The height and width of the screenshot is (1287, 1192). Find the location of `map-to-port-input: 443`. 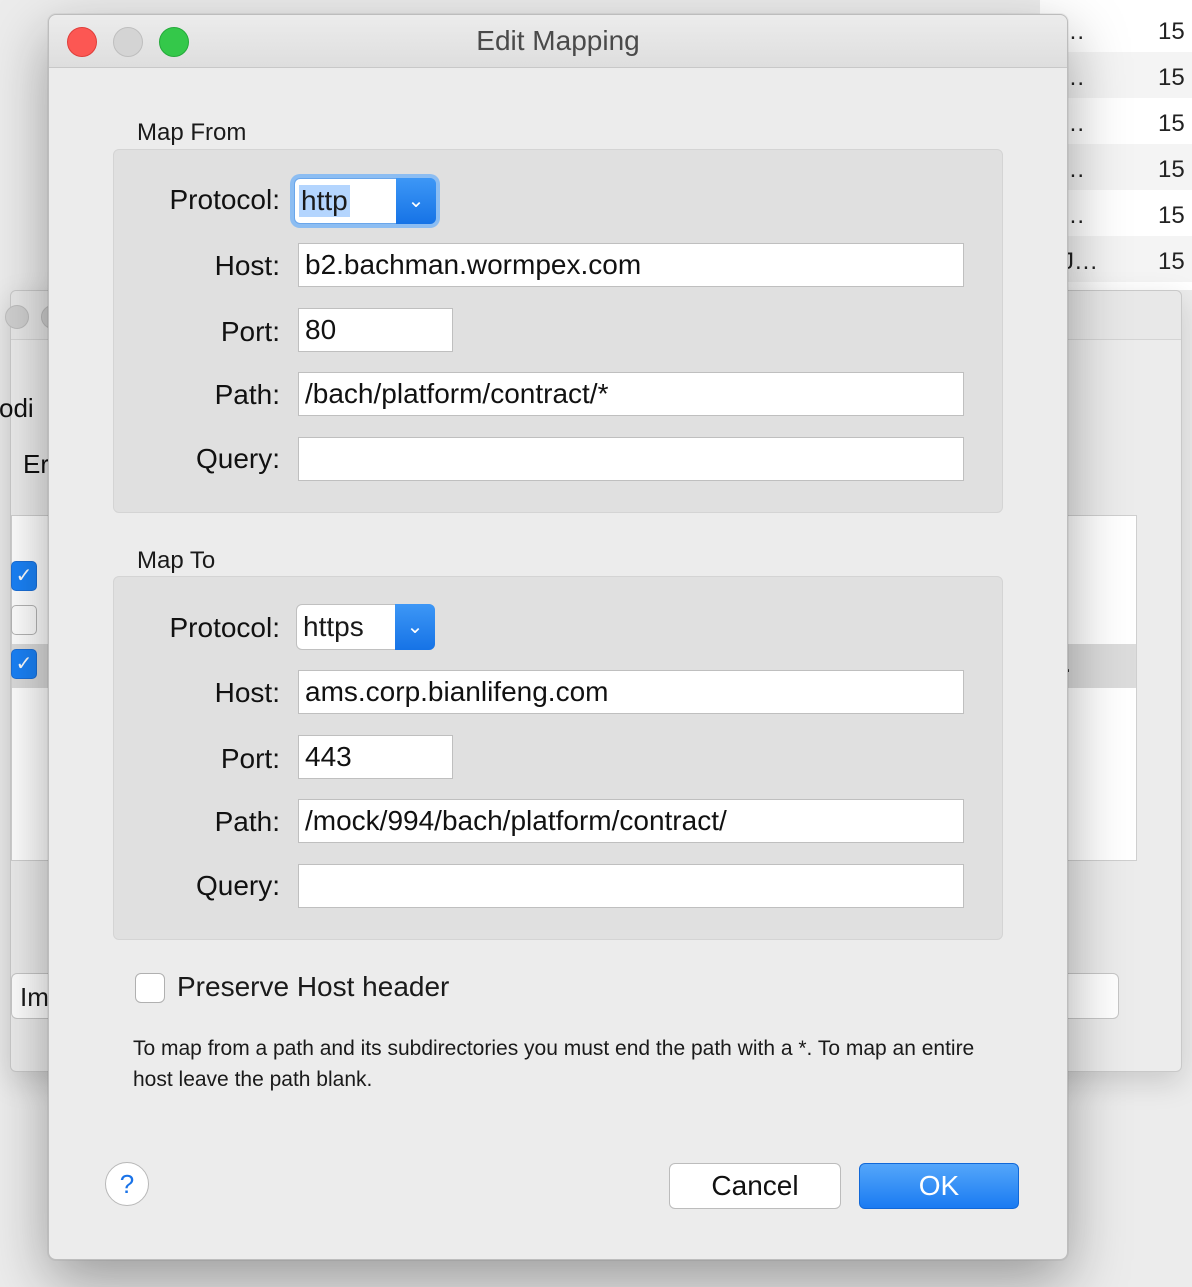

map-to-port-input: 443 is located at coordinates (375, 757).